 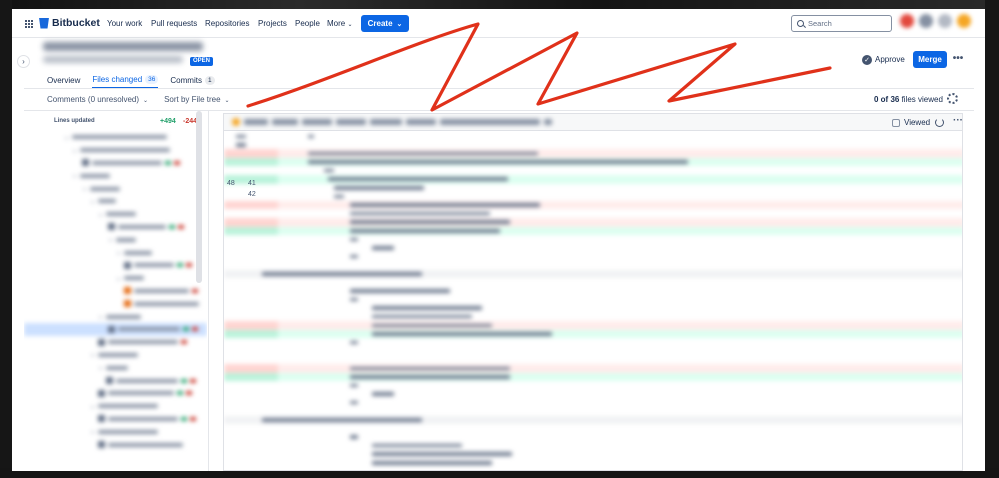 I want to click on gear-icon, so click(x=952, y=98).